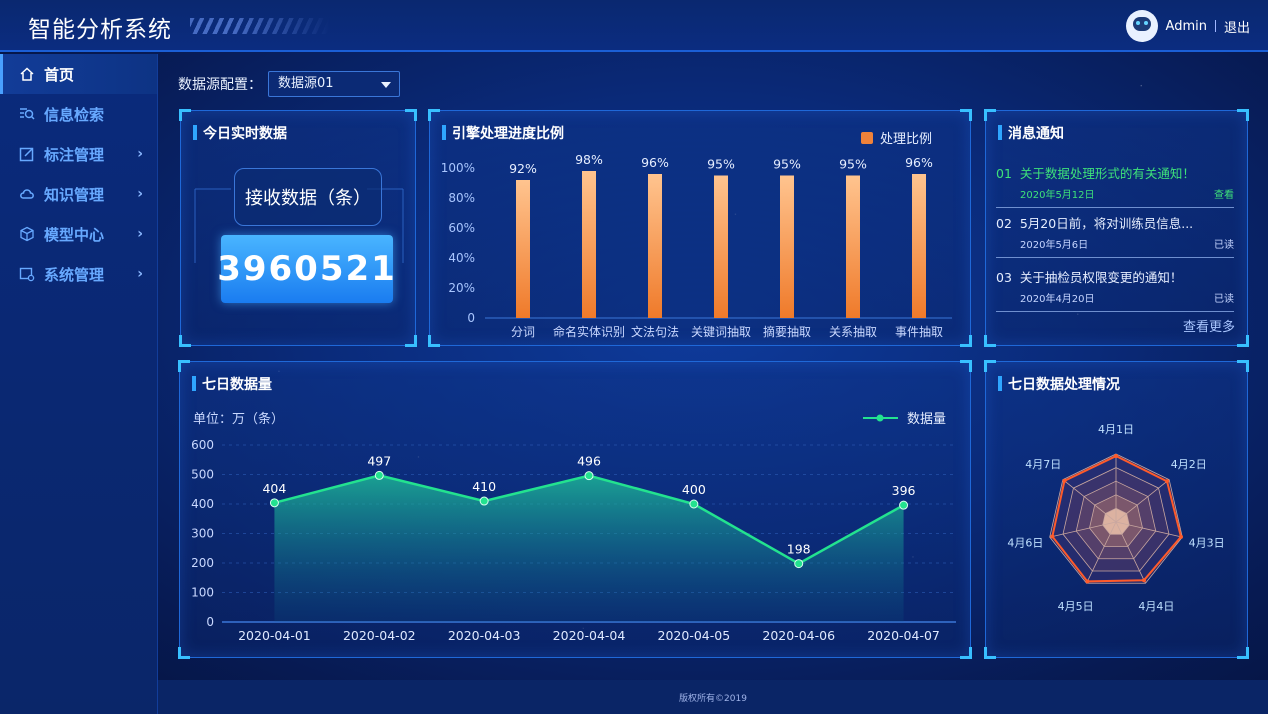 This screenshot has height=714, width=1268. What do you see at coordinates (202, 445) in the screenshot?
I see `y-tick-label: 600` at bounding box center [202, 445].